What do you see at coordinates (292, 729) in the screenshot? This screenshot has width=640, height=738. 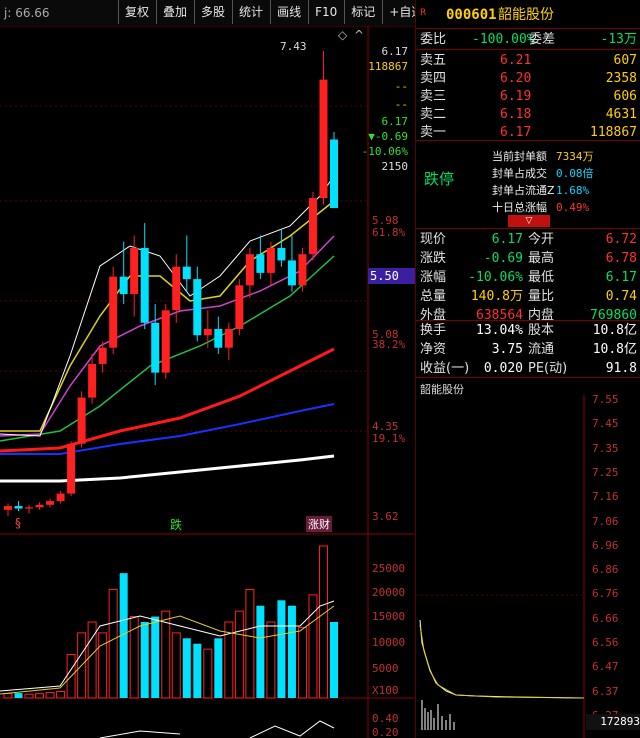 I see `indicator-line` at bounding box center [292, 729].